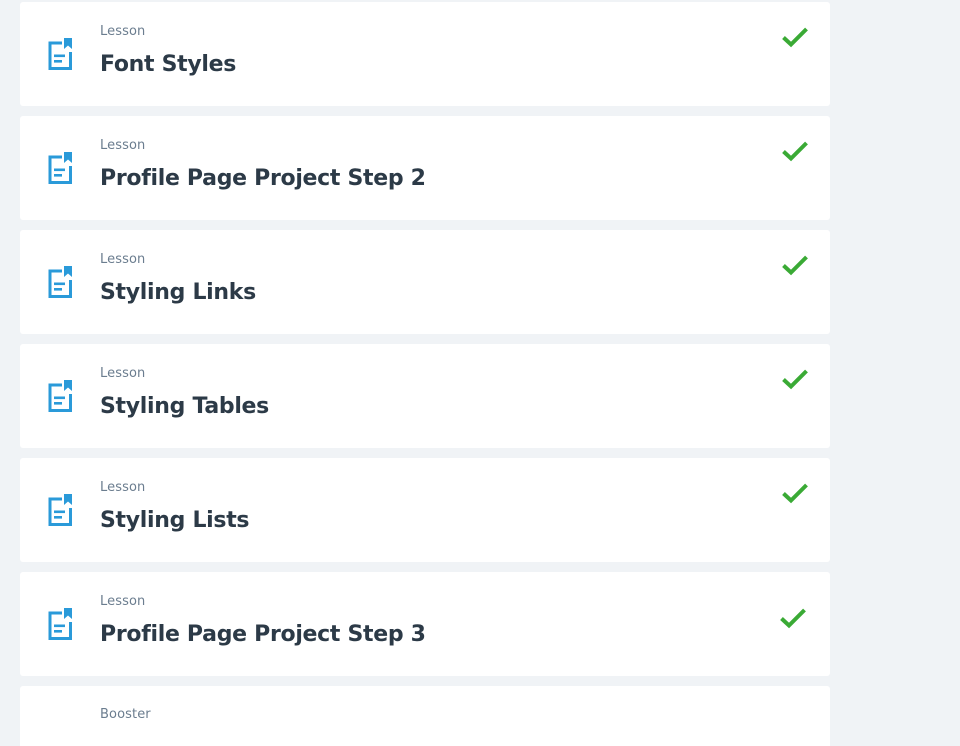 The height and width of the screenshot is (746, 960). Describe the element at coordinates (425, 510) in the screenshot. I see `lesson-card: Lesson Styling Lists` at that location.